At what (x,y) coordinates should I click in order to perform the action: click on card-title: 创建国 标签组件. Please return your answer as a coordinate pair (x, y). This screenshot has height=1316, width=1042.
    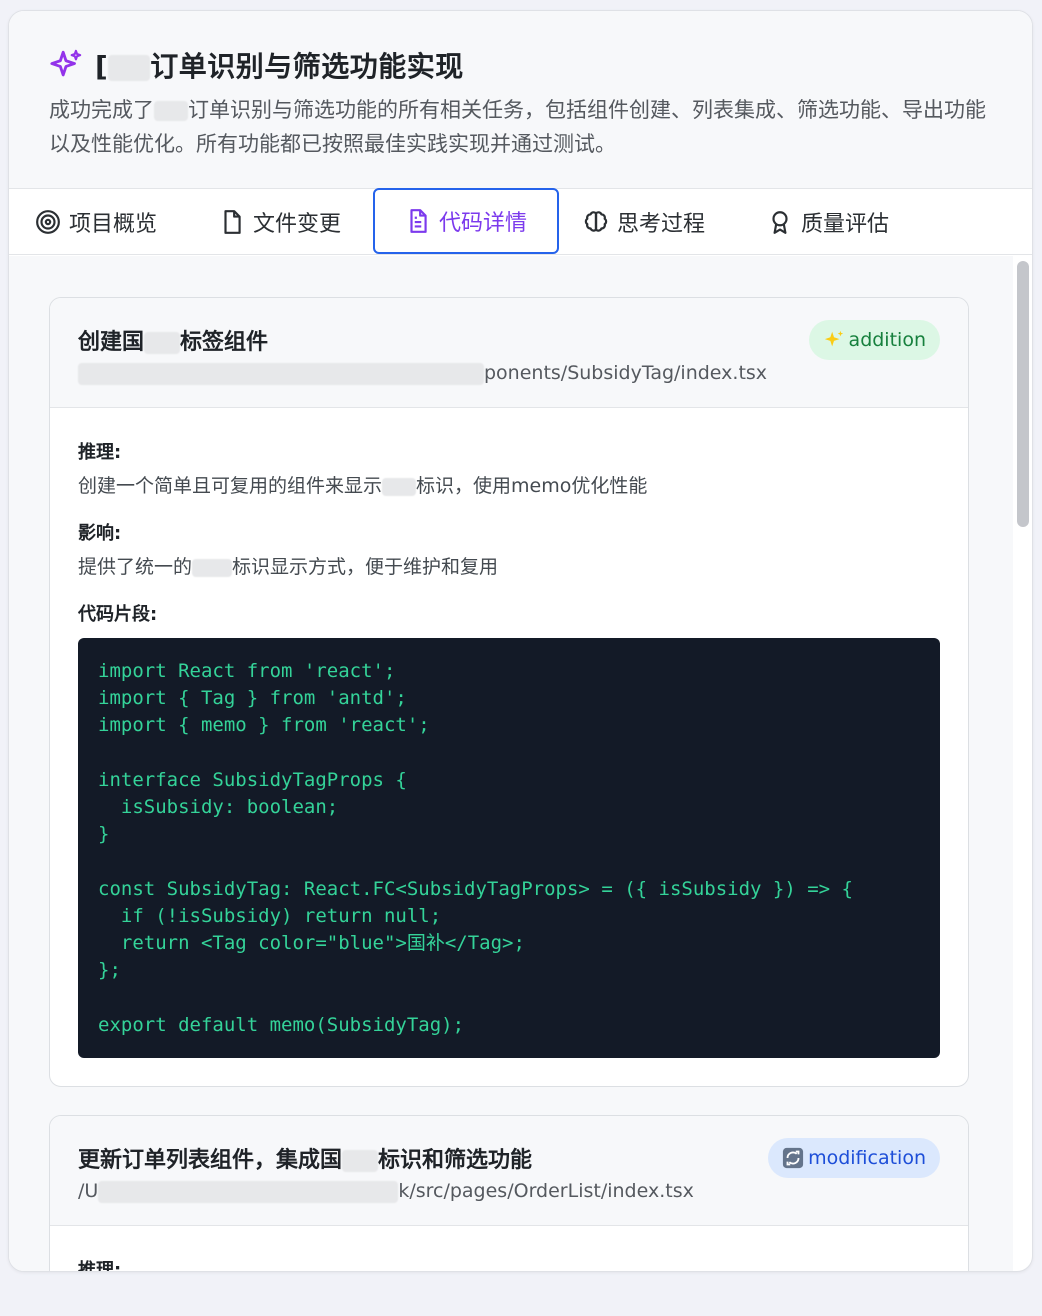
    Looking at the image, I should click on (173, 342).